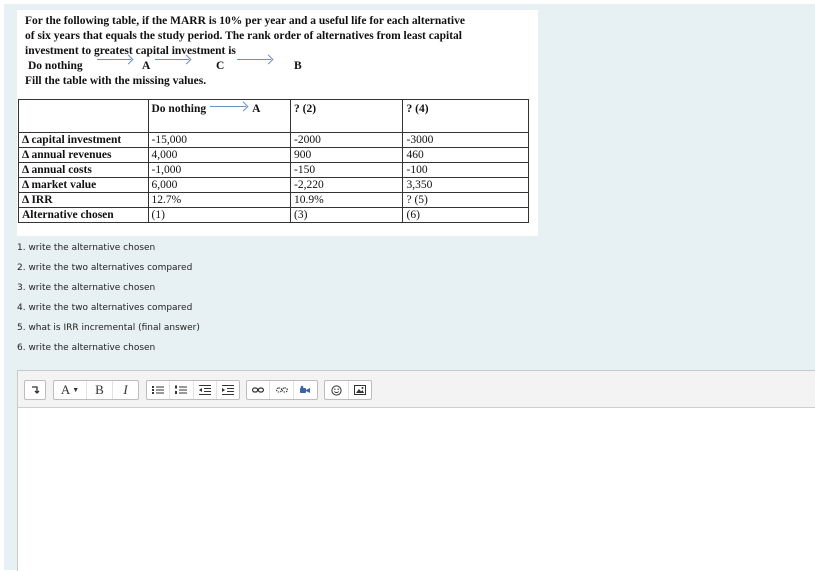 Image resolution: width=815 pixels, height=571 pixels. What do you see at coordinates (465, 170) in the screenshot?
I see `table-cell: -100` at bounding box center [465, 170].